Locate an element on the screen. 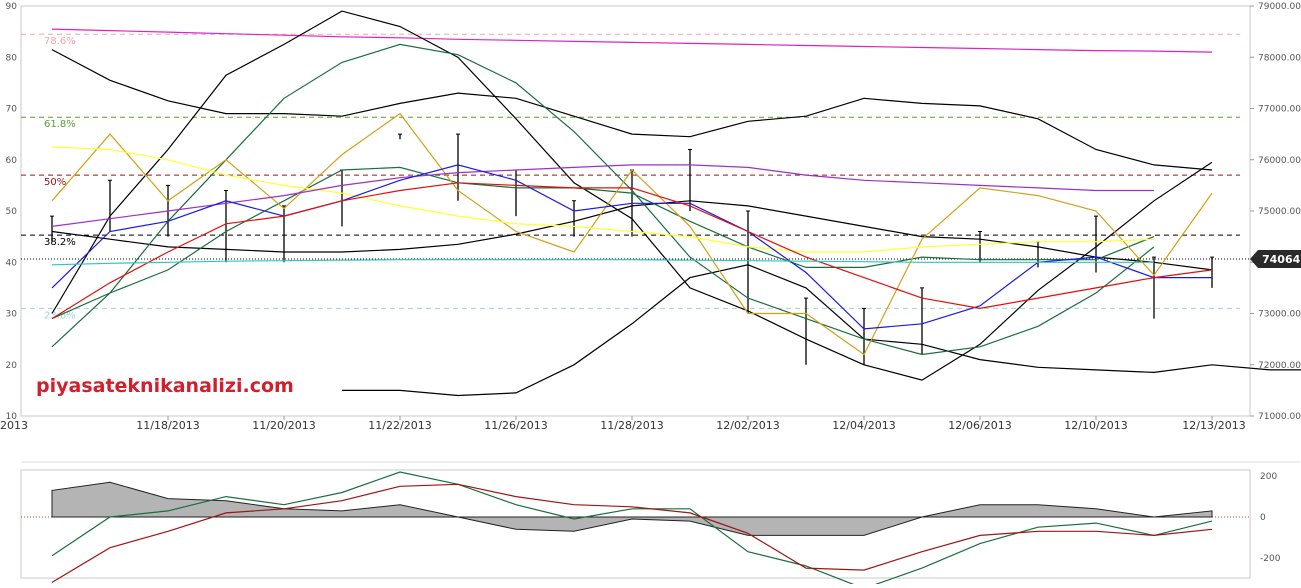 The image size is (1301, 588). left-axis-tick-label: 30 is located at coordinates (12, 315).